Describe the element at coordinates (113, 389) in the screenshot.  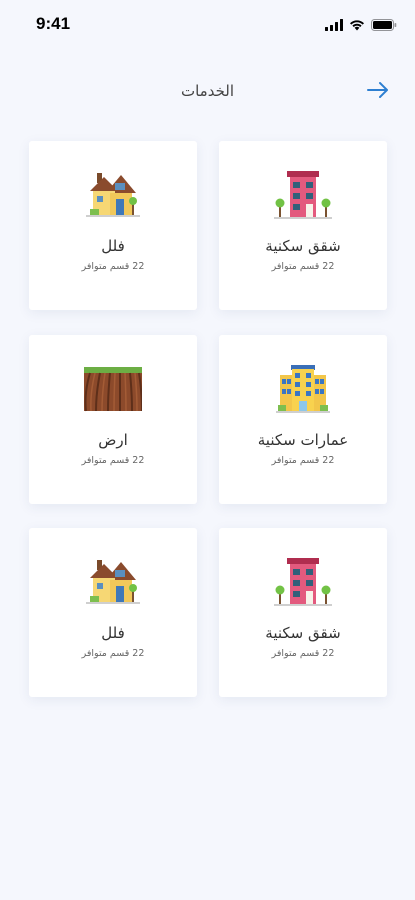
I see `farmland-icon` at that location.